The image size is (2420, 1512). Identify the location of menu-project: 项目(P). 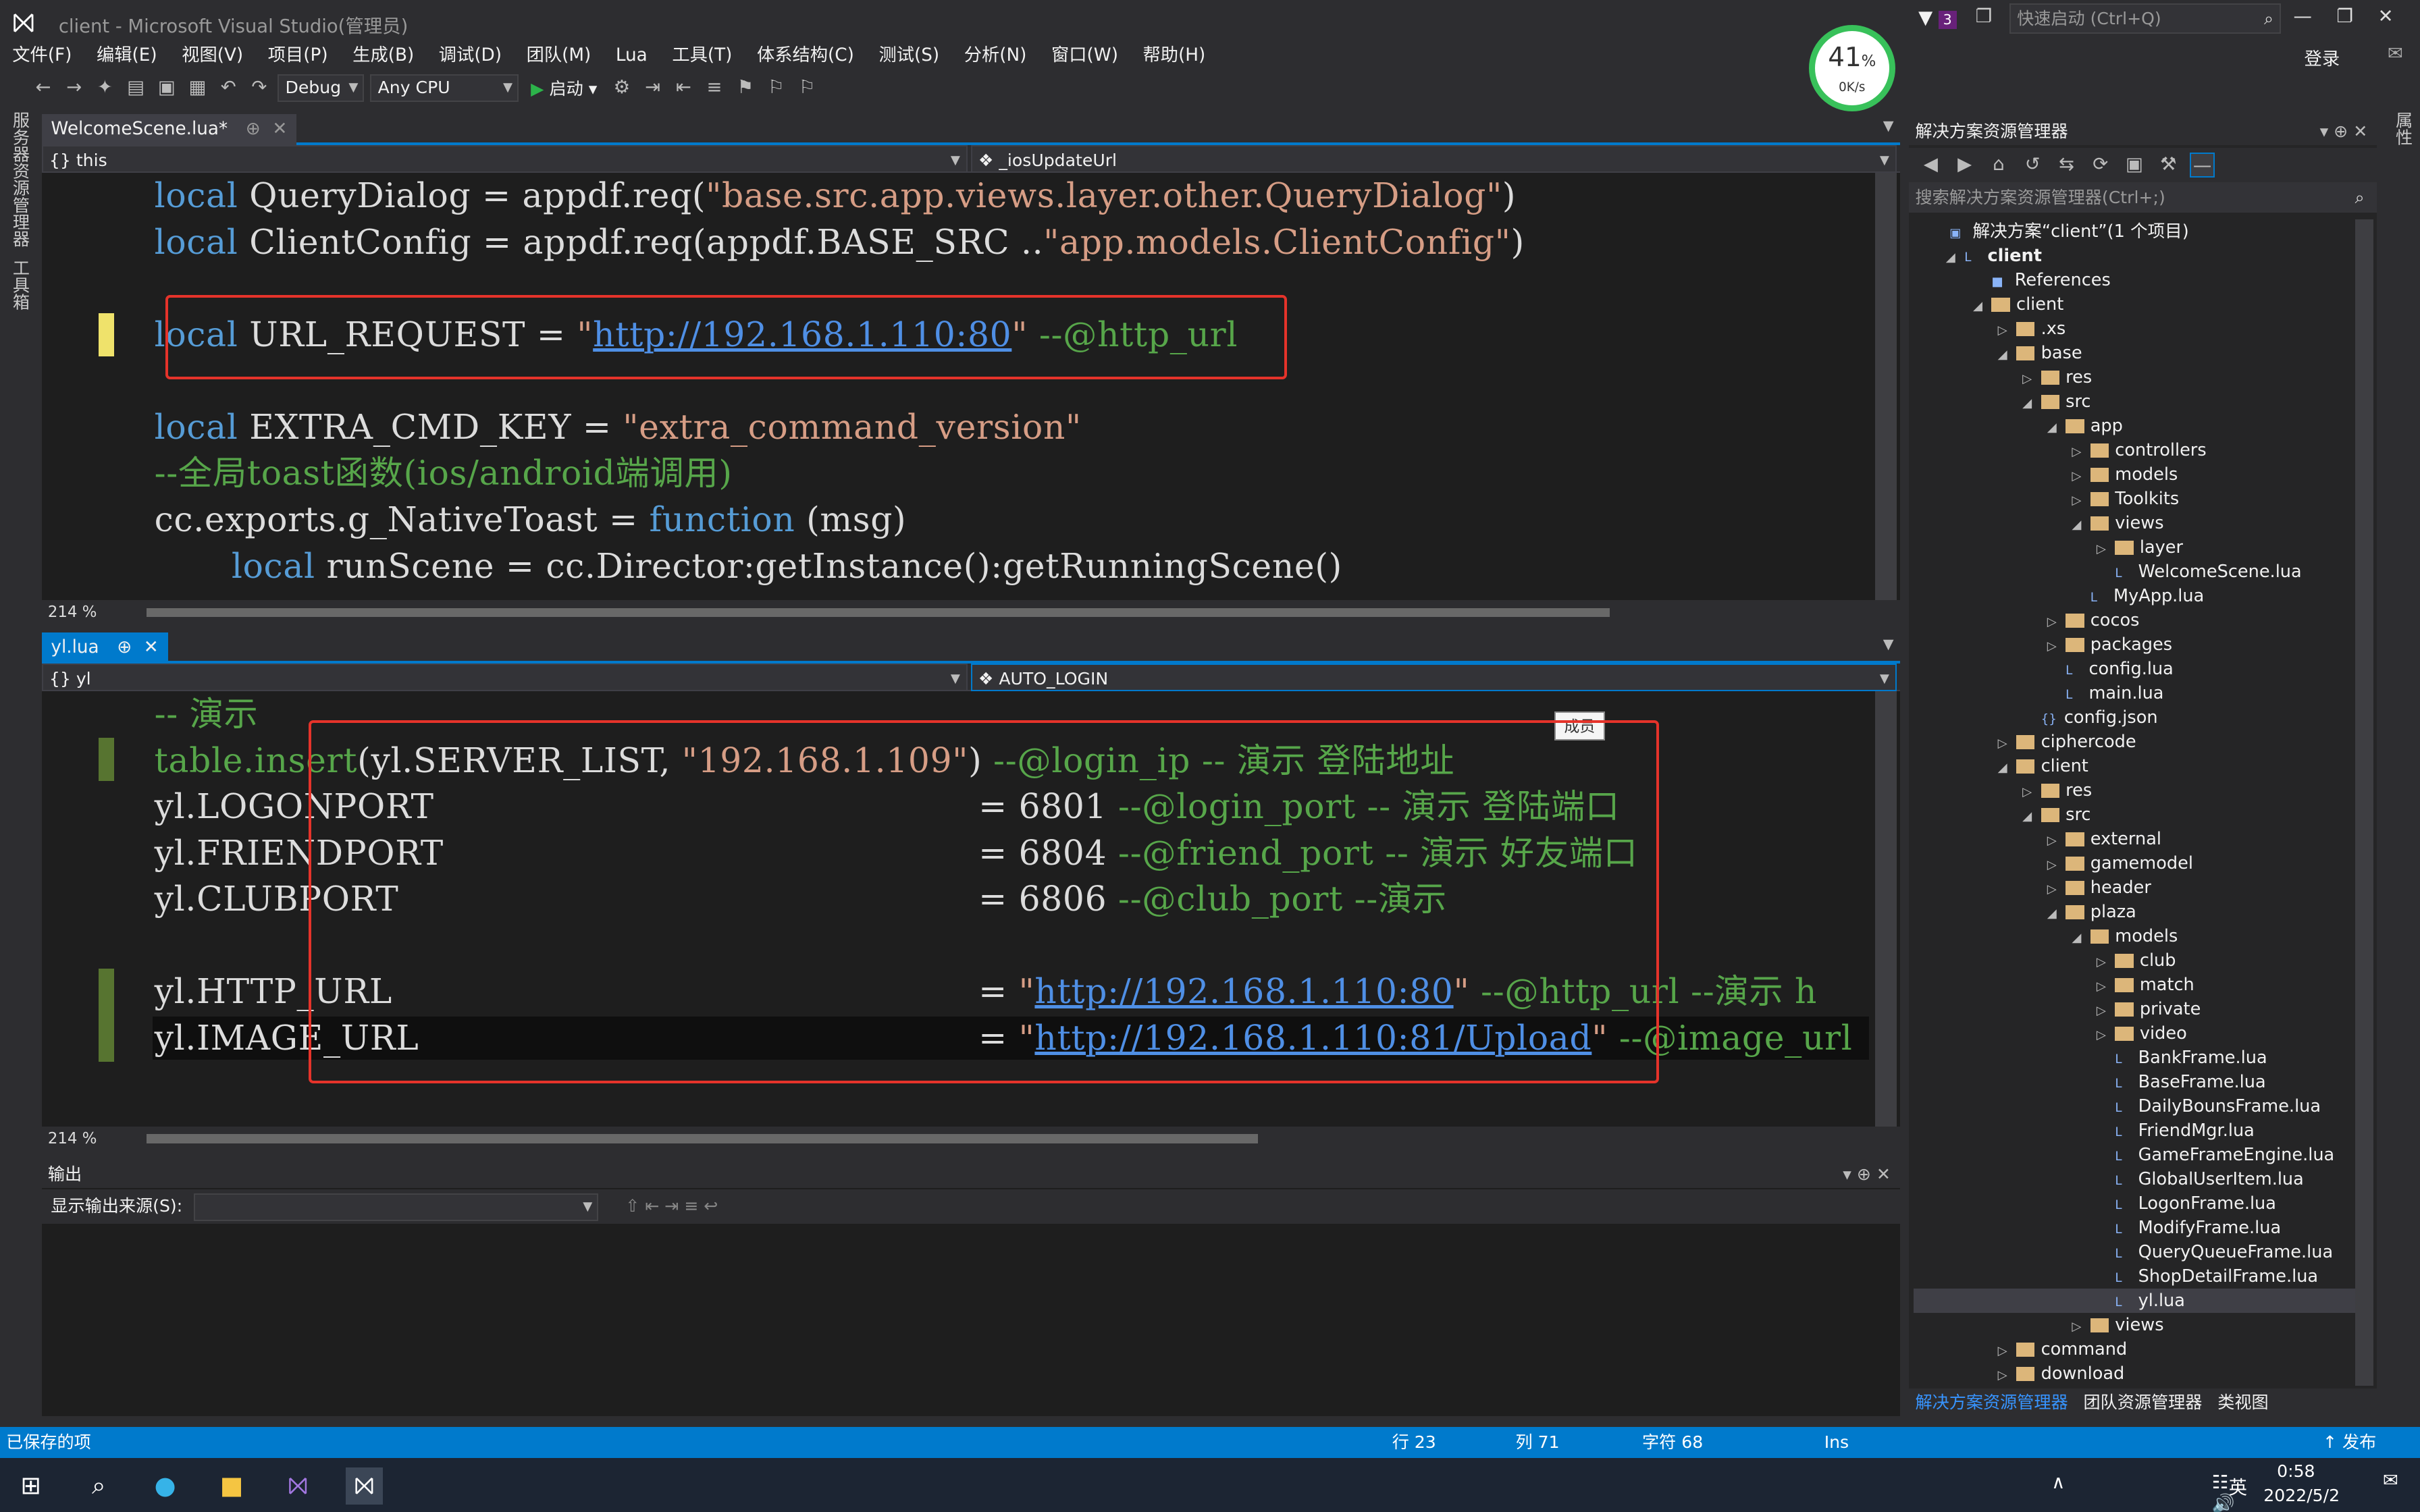
(297, 57).